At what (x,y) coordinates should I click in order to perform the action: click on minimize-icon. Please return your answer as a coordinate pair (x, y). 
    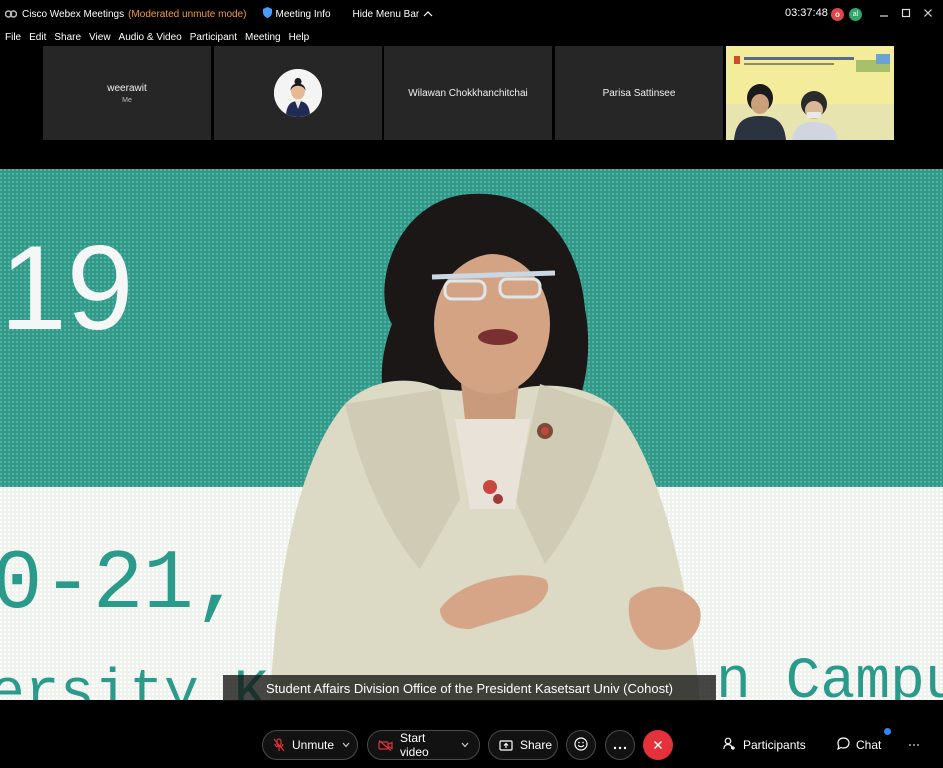
    Looking at the image, I should click on (884, 13).